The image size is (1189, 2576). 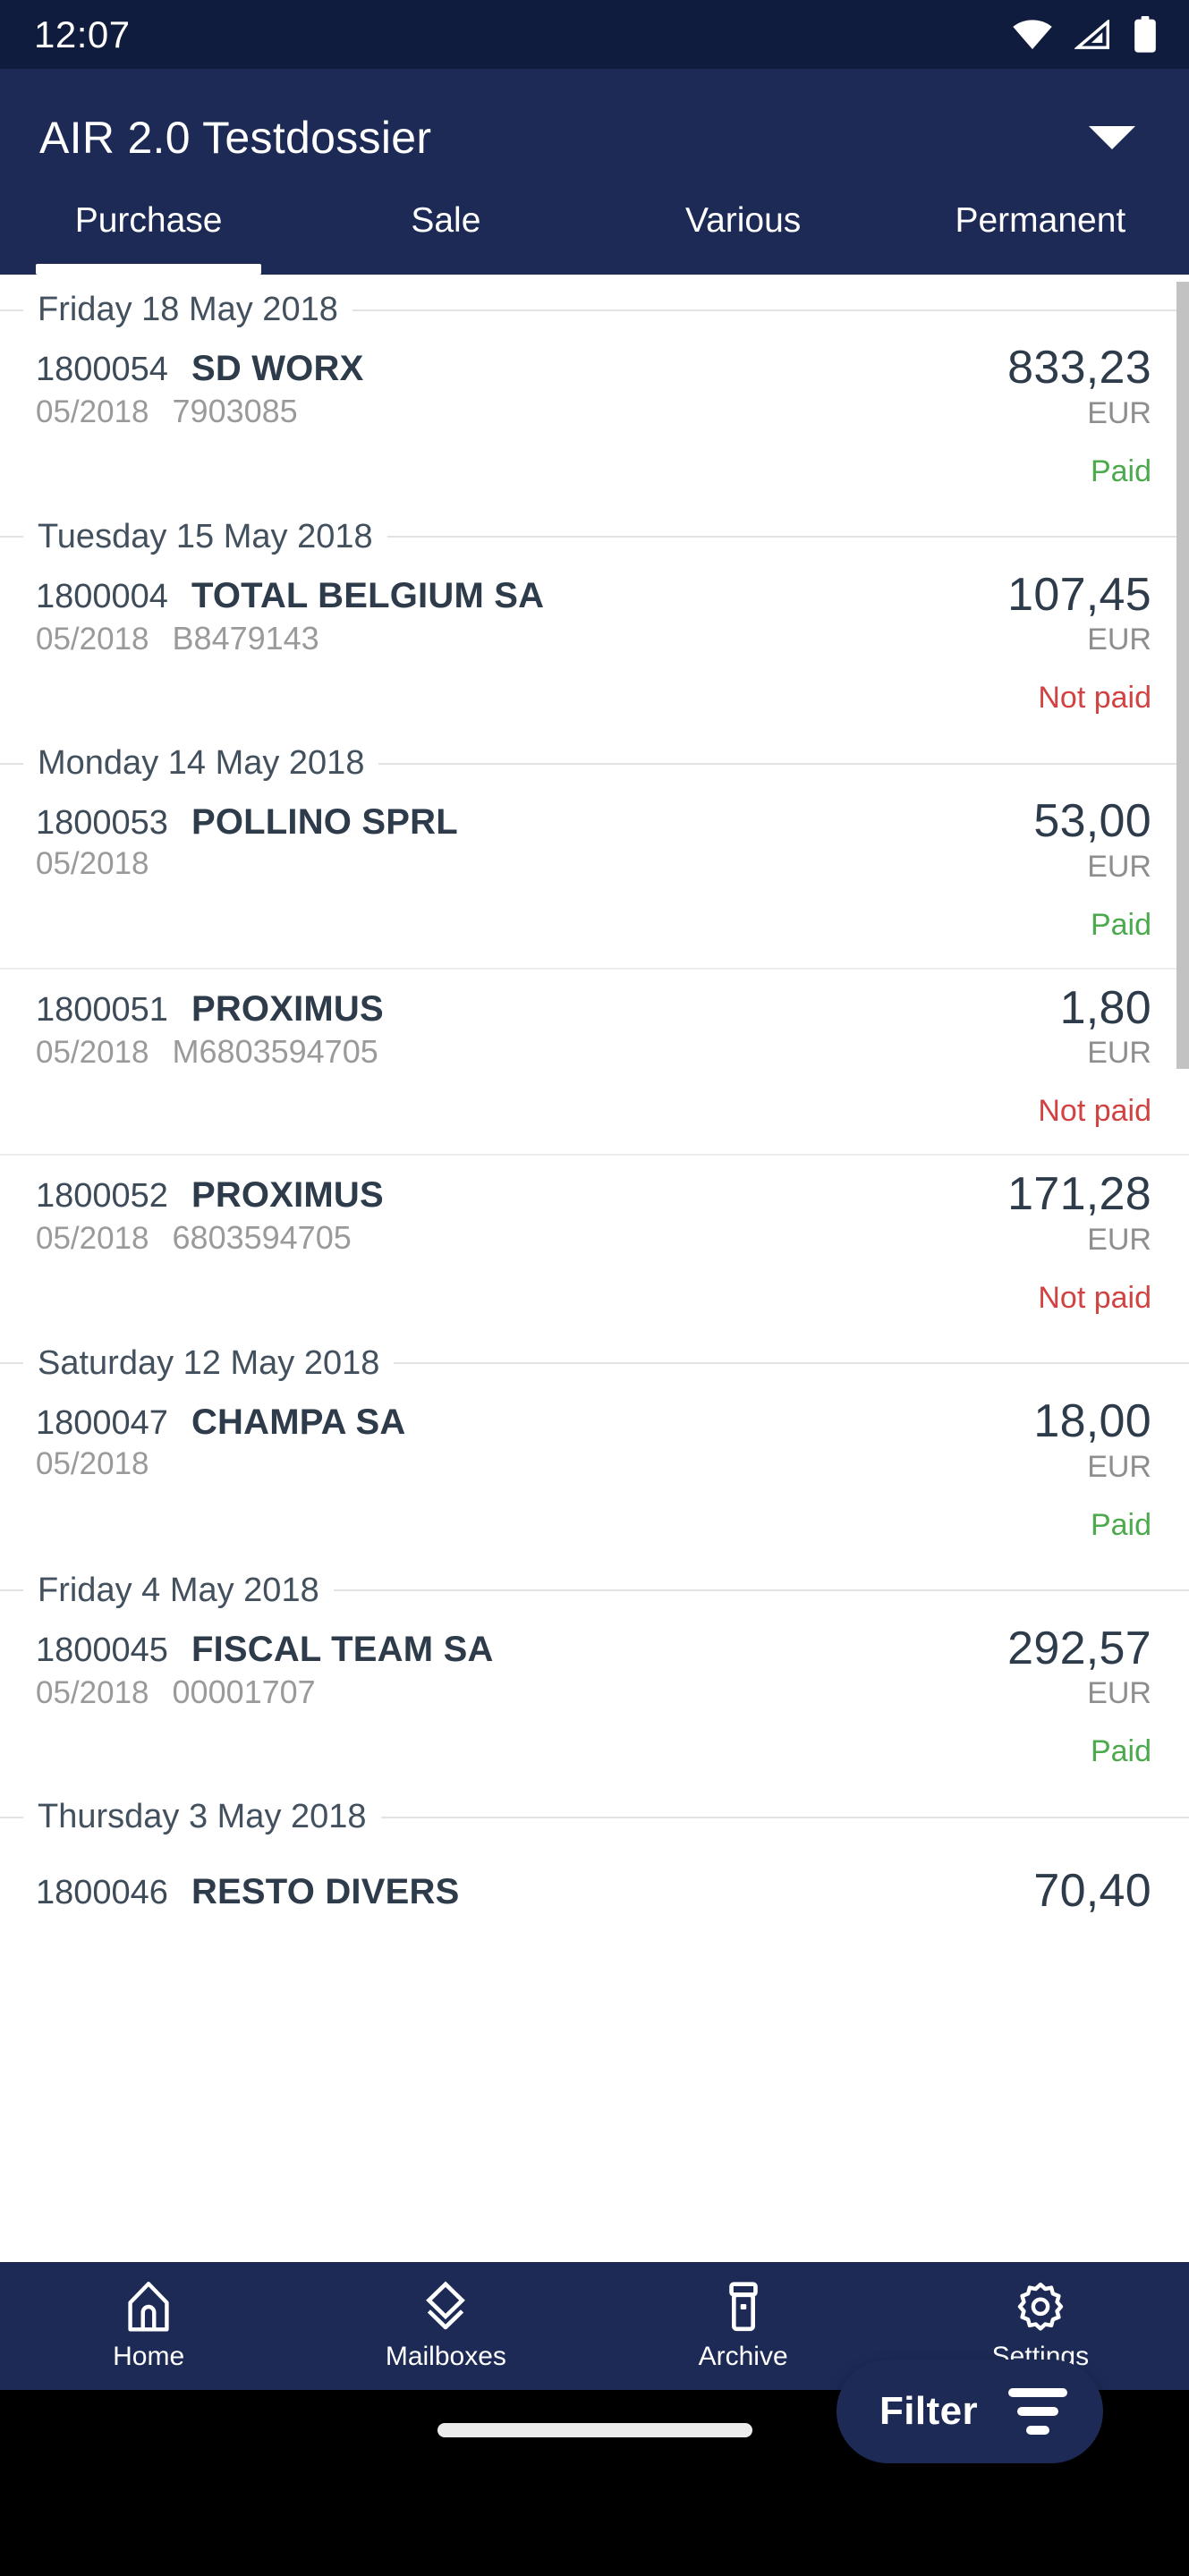 I want to click on archive-box-icon, so click(x=743, y=2306).